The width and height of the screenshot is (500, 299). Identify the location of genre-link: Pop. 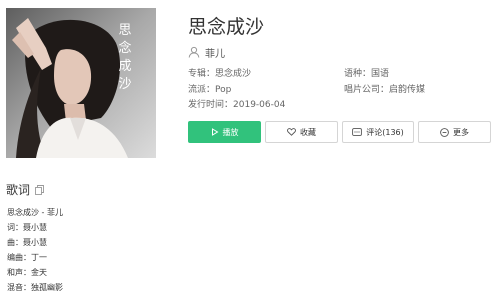
(223, 90).